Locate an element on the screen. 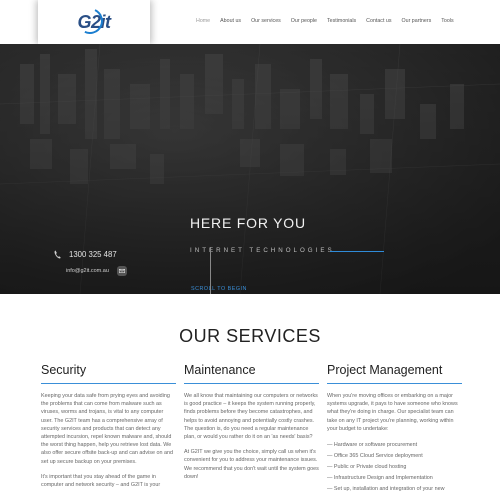  mail-icon is located at coordinates (121, 271).